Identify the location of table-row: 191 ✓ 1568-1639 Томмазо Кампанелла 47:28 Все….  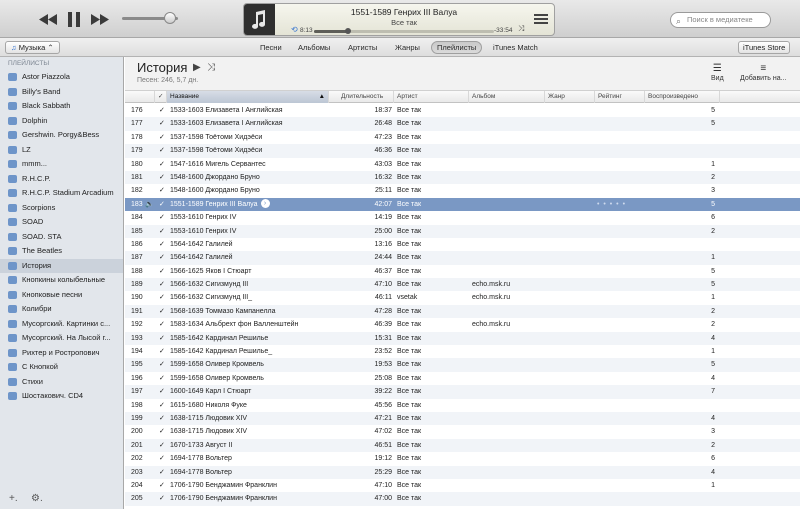
(462, 311).